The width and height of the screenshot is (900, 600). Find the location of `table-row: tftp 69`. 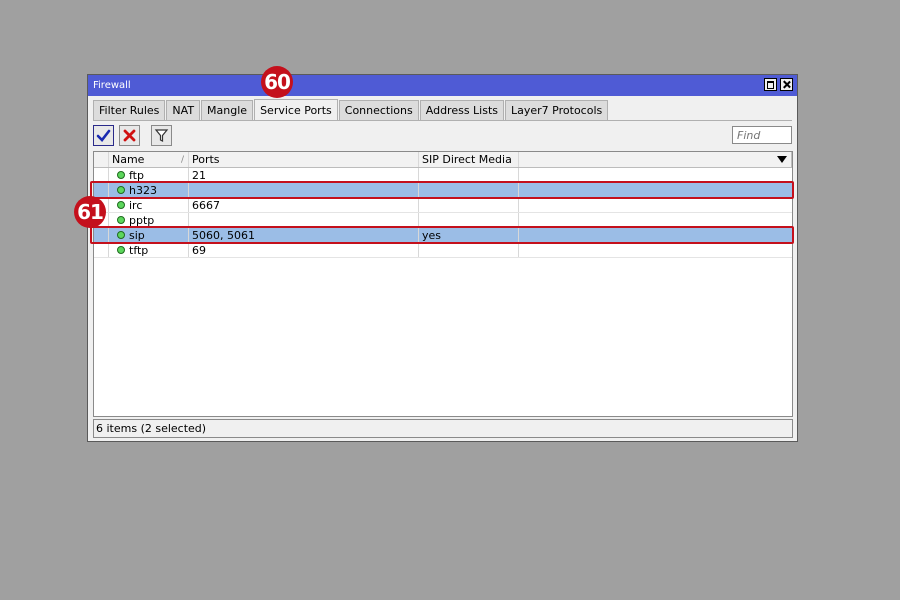

table-row: tftp 69 is located at coordinates (443, 250).